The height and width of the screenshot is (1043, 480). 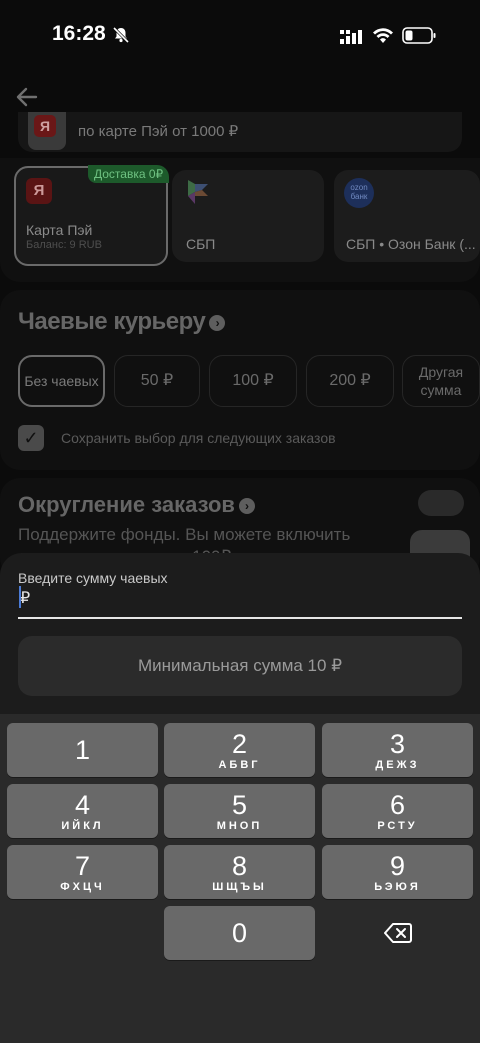 What do you see at coordinates (419, 35) in the screenshot?
I see `battery-icon` at bounding box center [419, 35].